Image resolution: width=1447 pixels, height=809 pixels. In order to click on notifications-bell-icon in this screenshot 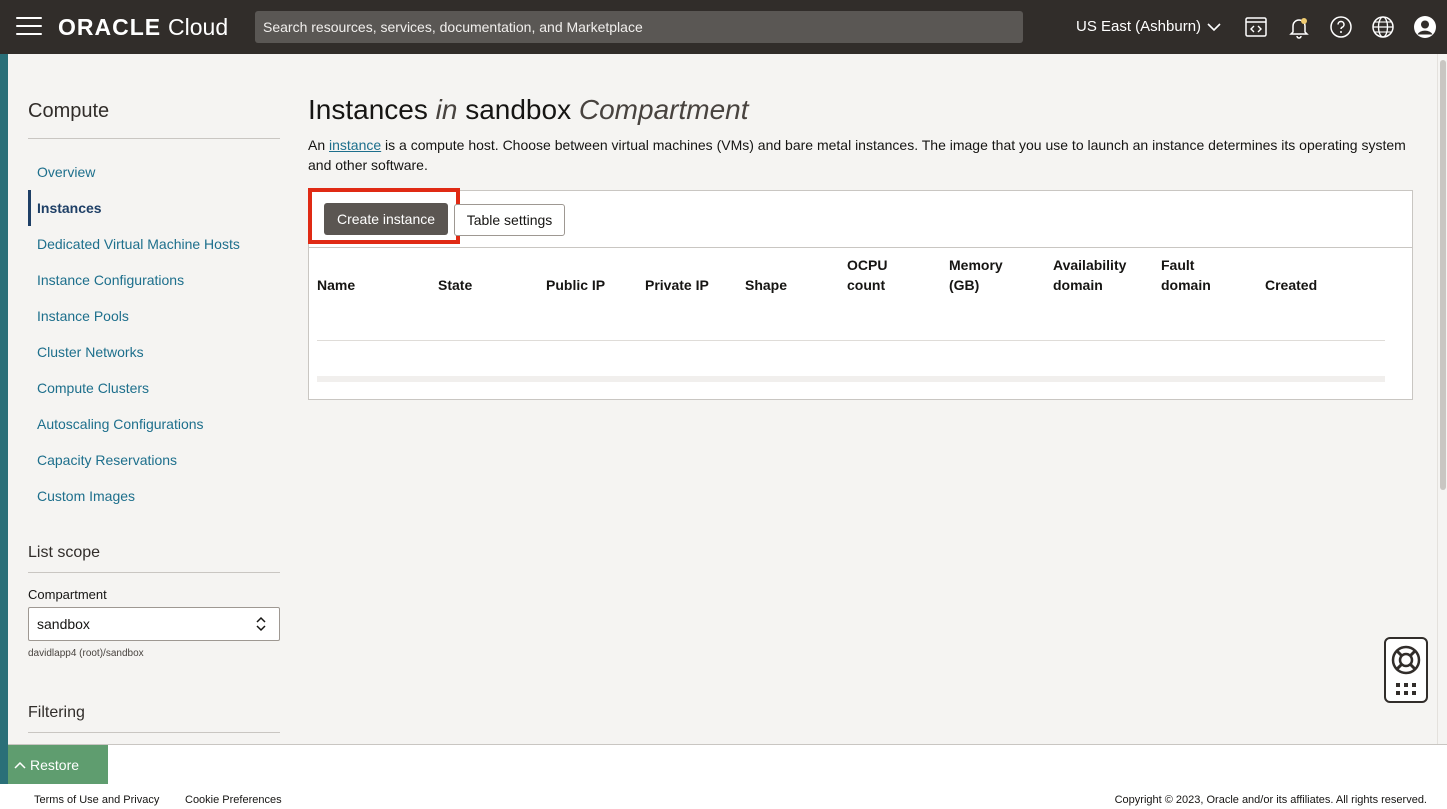, I will do `click(1299, 27)`.